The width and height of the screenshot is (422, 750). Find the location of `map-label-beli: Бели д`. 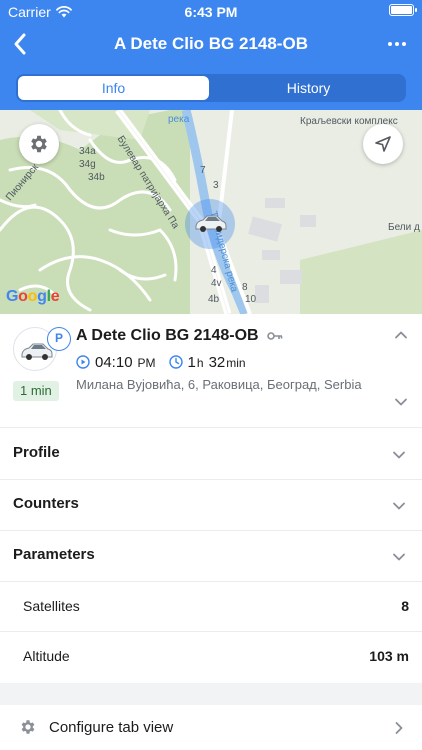

map-label-beli: Бели д is located at coordinates (404, 227).